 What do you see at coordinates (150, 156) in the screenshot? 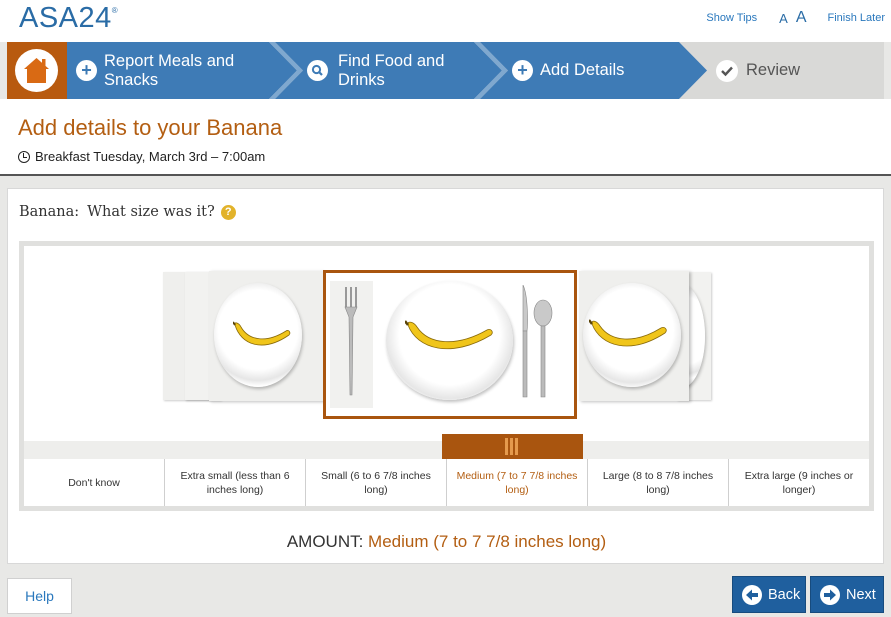
I see `meal-time-text: Breakfast Tuesday, March 3rd – 7:00am` at bounding box center [150, 156].